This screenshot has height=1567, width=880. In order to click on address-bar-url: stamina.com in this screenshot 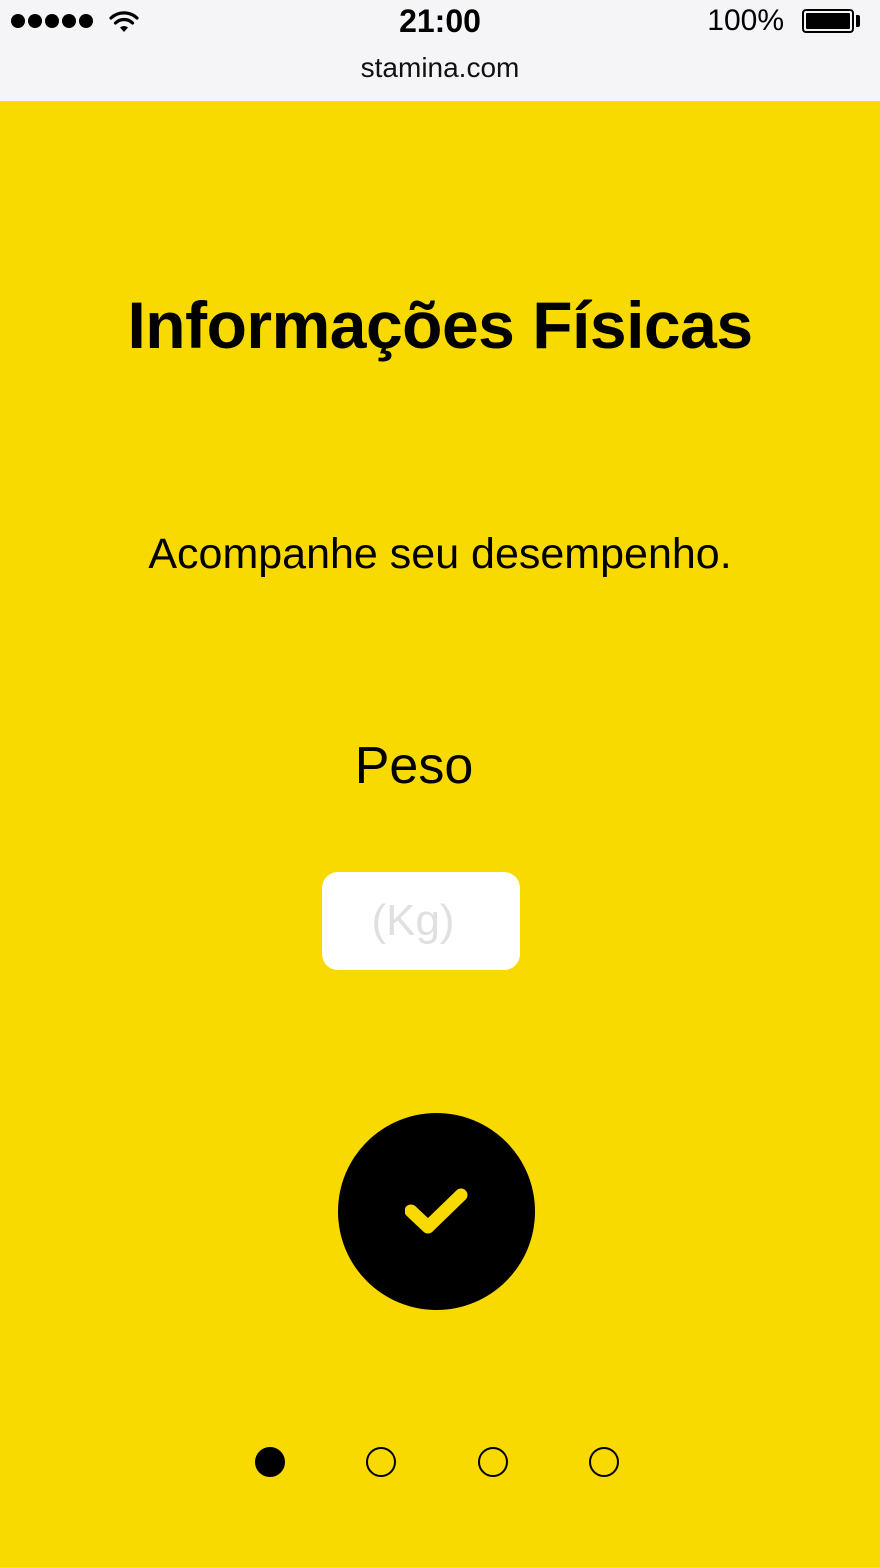, I will do `click(440, 68)`.